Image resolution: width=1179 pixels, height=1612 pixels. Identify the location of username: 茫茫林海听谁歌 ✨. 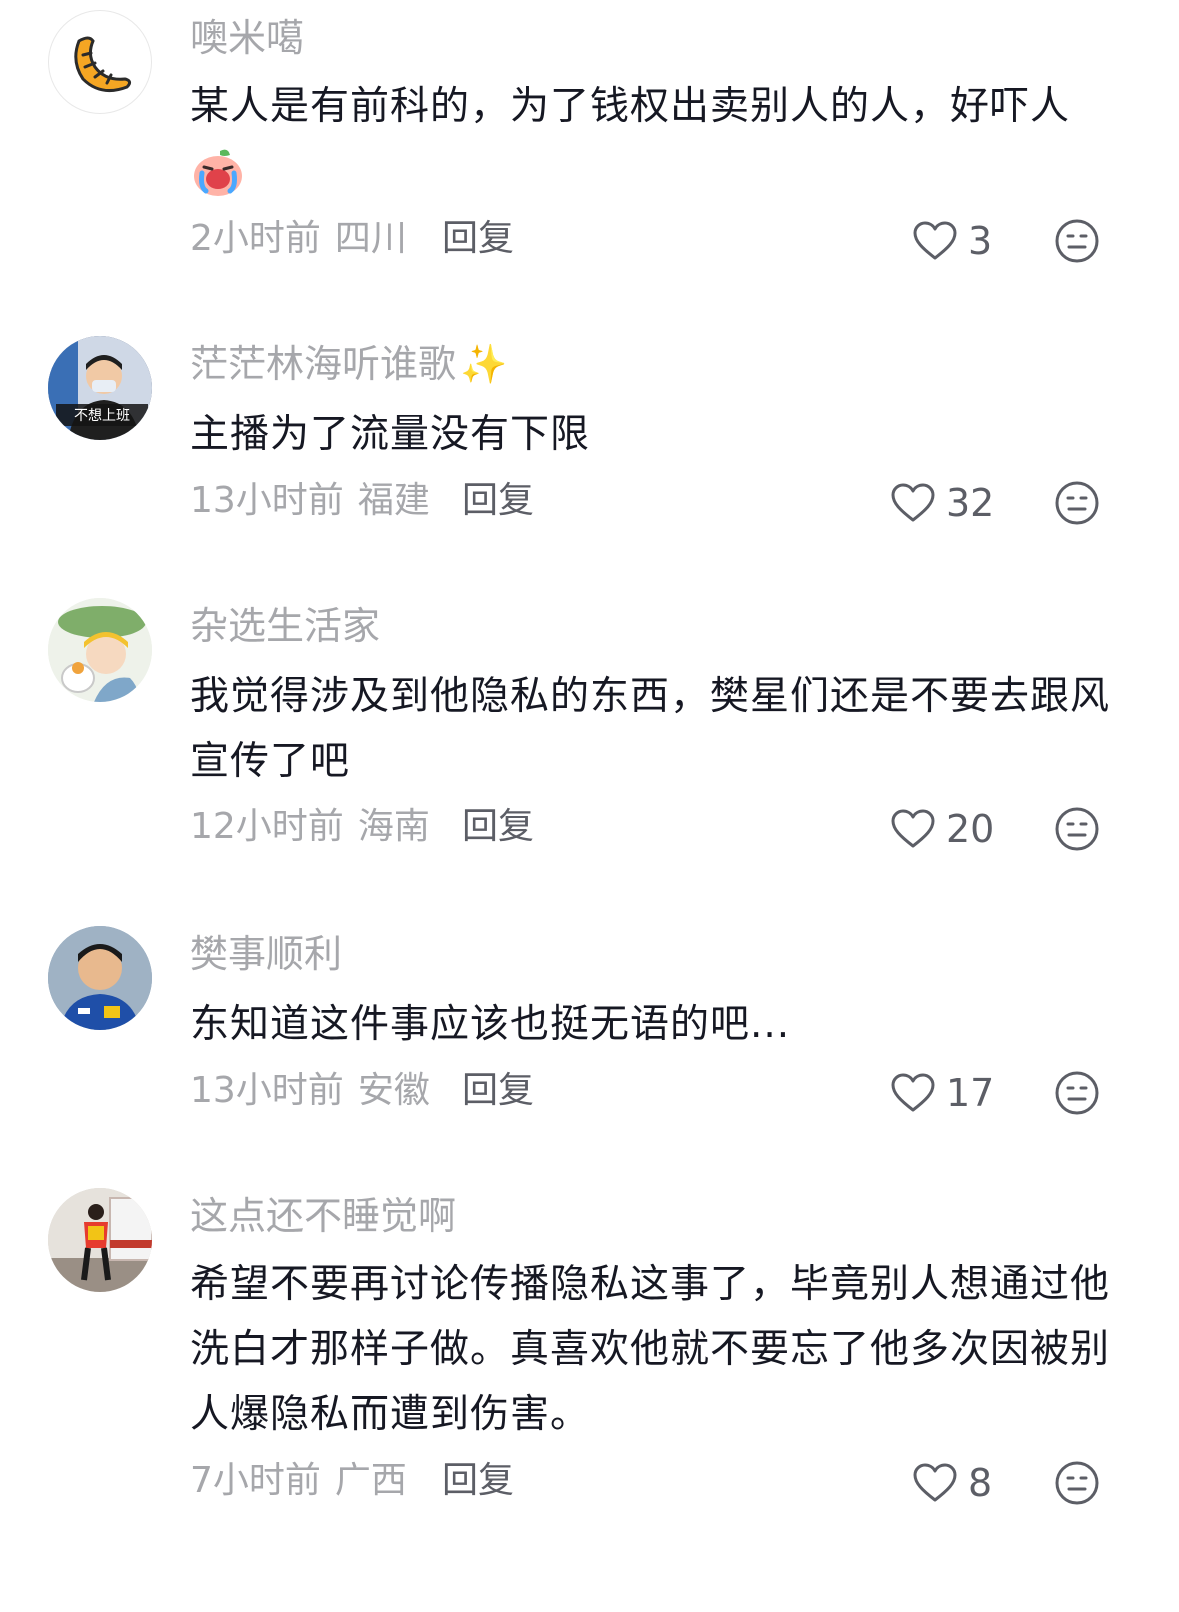
(348, 364).